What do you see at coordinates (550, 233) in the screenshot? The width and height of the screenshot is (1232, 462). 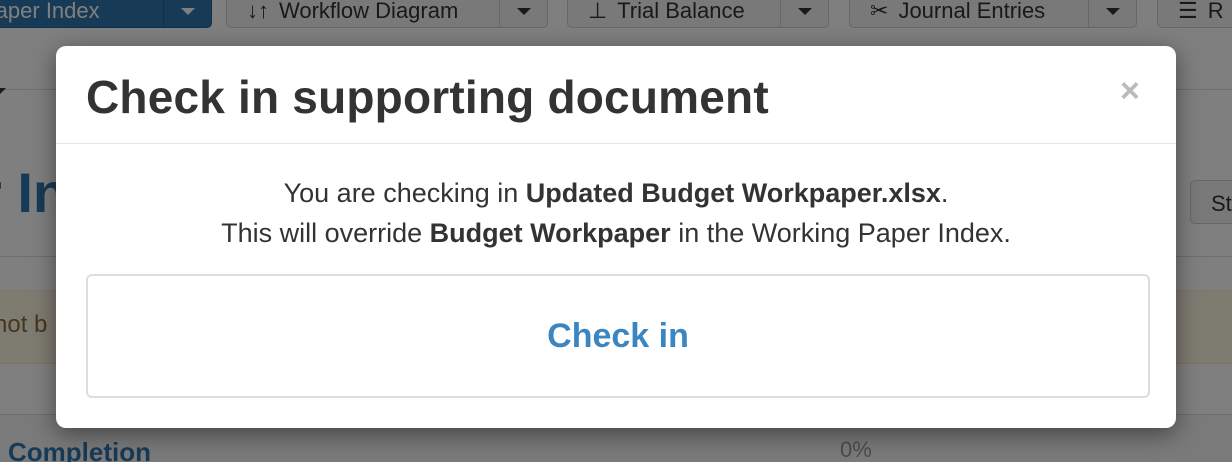 I see `target-document-name: Budget Workpaper` at bounding box center [550, 233].